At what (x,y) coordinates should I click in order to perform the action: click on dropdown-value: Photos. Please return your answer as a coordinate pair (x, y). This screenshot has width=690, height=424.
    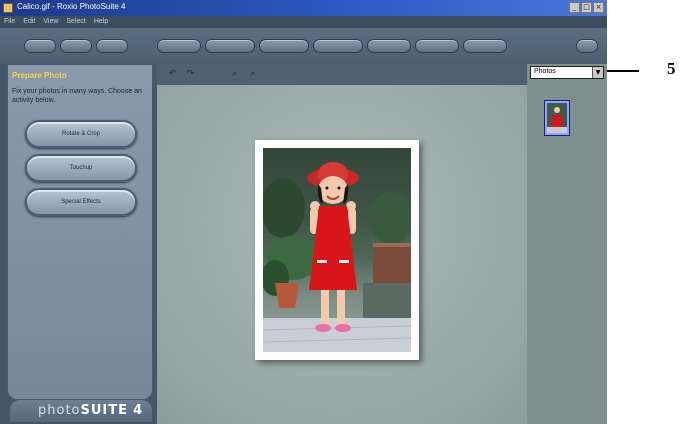
    Looking at the image, I should click on (545, 71).